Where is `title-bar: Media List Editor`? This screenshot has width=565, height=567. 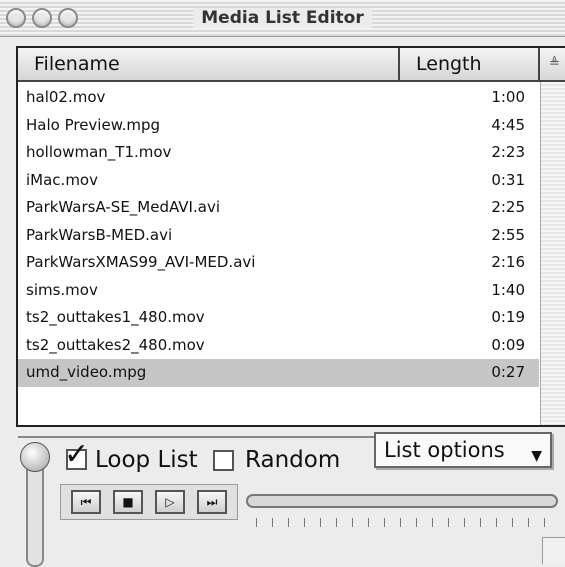 title-bar: Media List Editor is located at coordinates (282, 18).